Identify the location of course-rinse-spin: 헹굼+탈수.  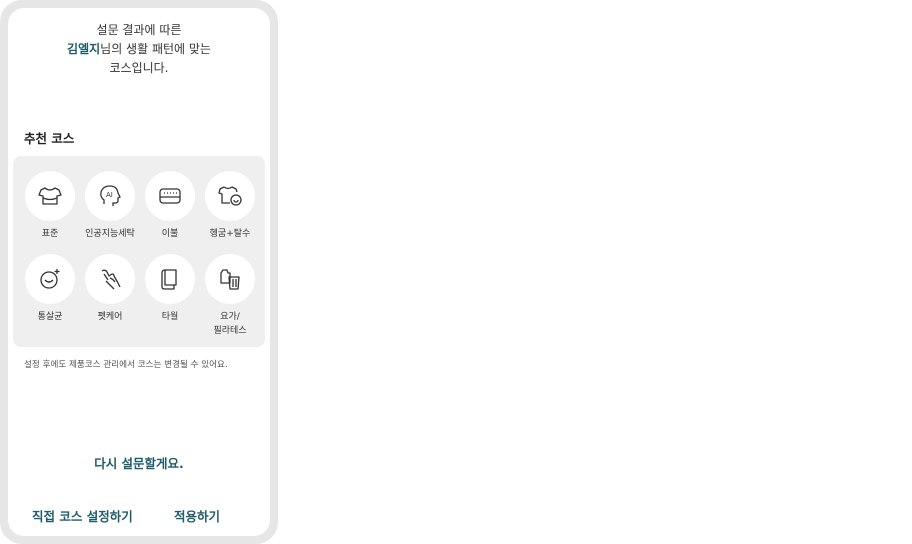
(230, 206).